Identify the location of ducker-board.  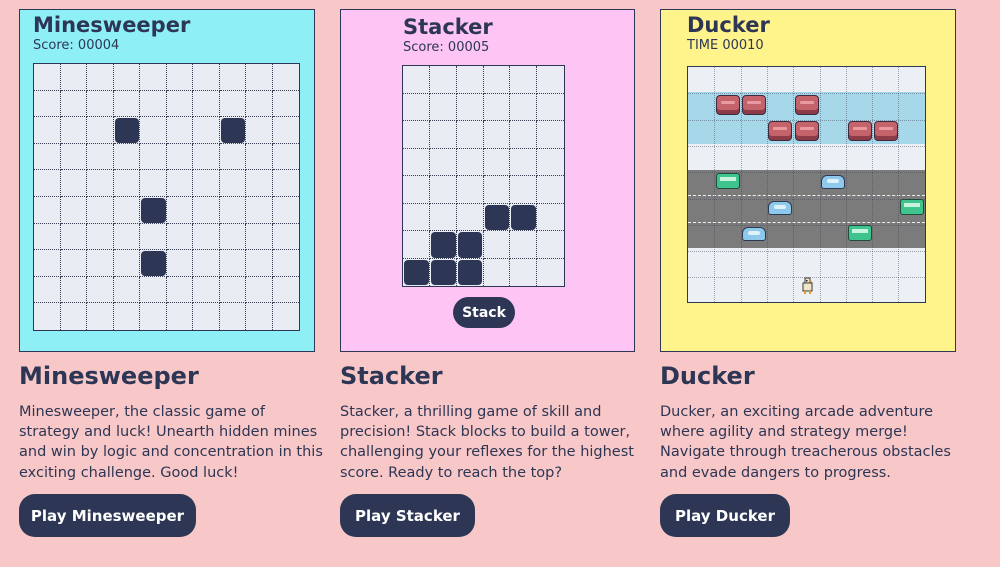
(806, 184).